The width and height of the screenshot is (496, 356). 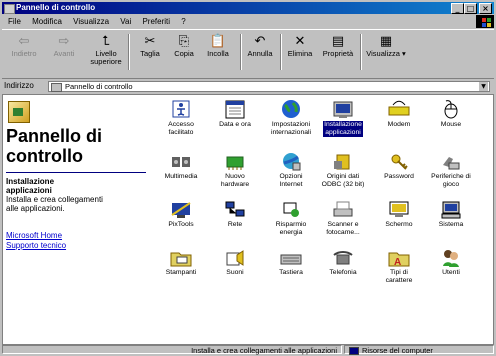 What do you see at coordinates (235, 114) in the screenshot?
I see `control-panel-item: Data e ora` at bounding box center [235, 114].